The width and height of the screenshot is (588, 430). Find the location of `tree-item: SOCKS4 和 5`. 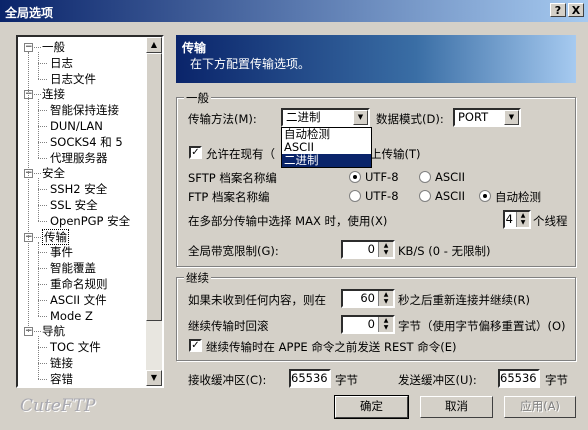

tree-item: SOCKS4 和 5 is located at coordinates (80, 142).